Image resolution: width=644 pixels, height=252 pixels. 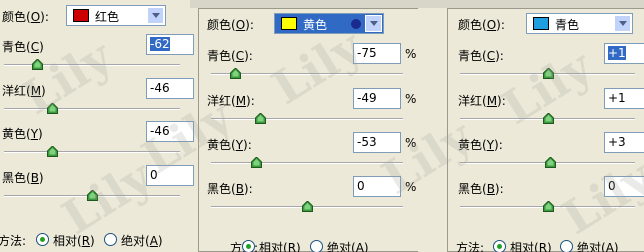 I want to click on method-label-text: 方法:, so click(x=470, y=246).